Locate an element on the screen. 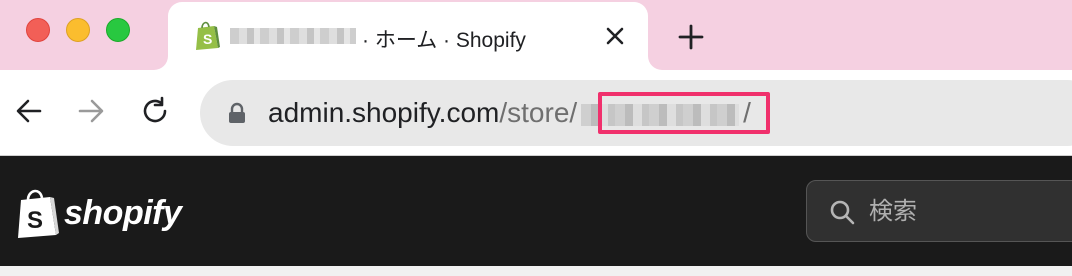 The width and height of the screenshot is (1072, 276). close-icon is located at coordinates (615, 36).